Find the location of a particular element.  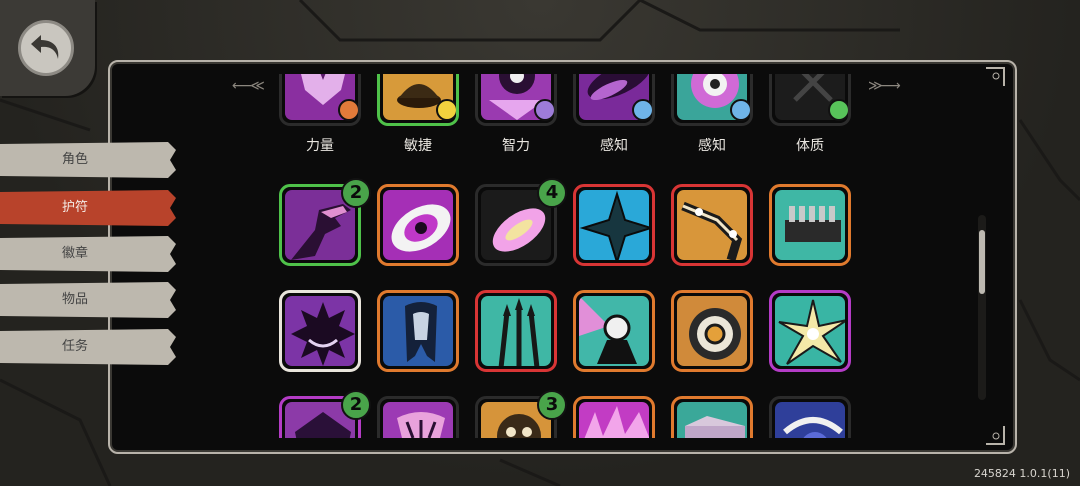

charm-starburst-icon is located at coordinates (810, 331).